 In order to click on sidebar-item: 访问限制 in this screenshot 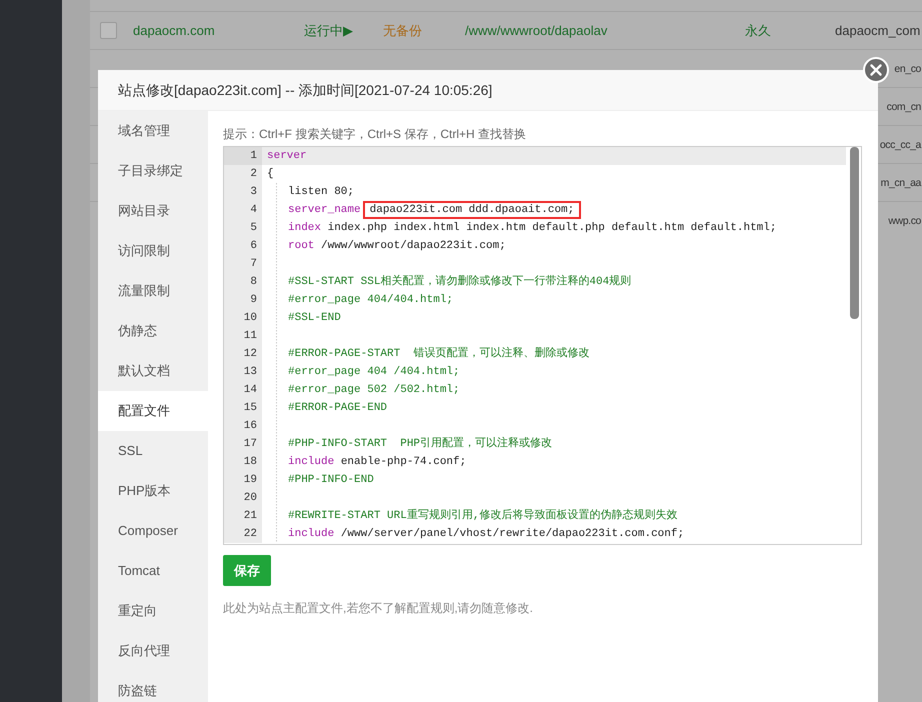, I will do `click(153, 251)`.